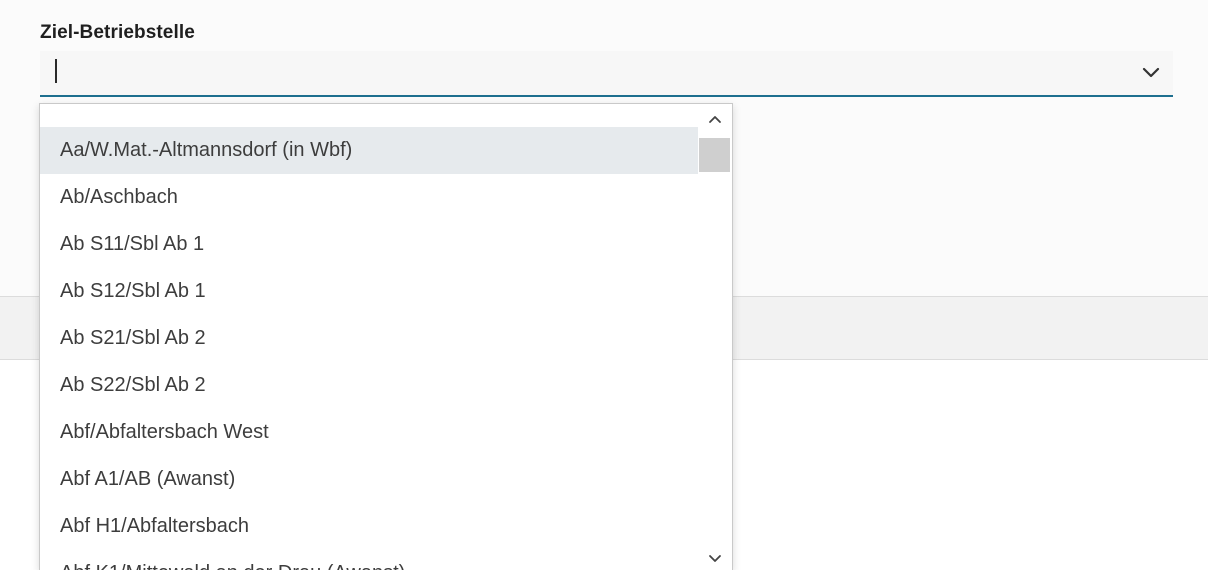 The height and width of the screenshot is (570, 1208). I want to click on option-item: Abf K1/Mittewald an der Drau (Awanst), so click(369, 560).